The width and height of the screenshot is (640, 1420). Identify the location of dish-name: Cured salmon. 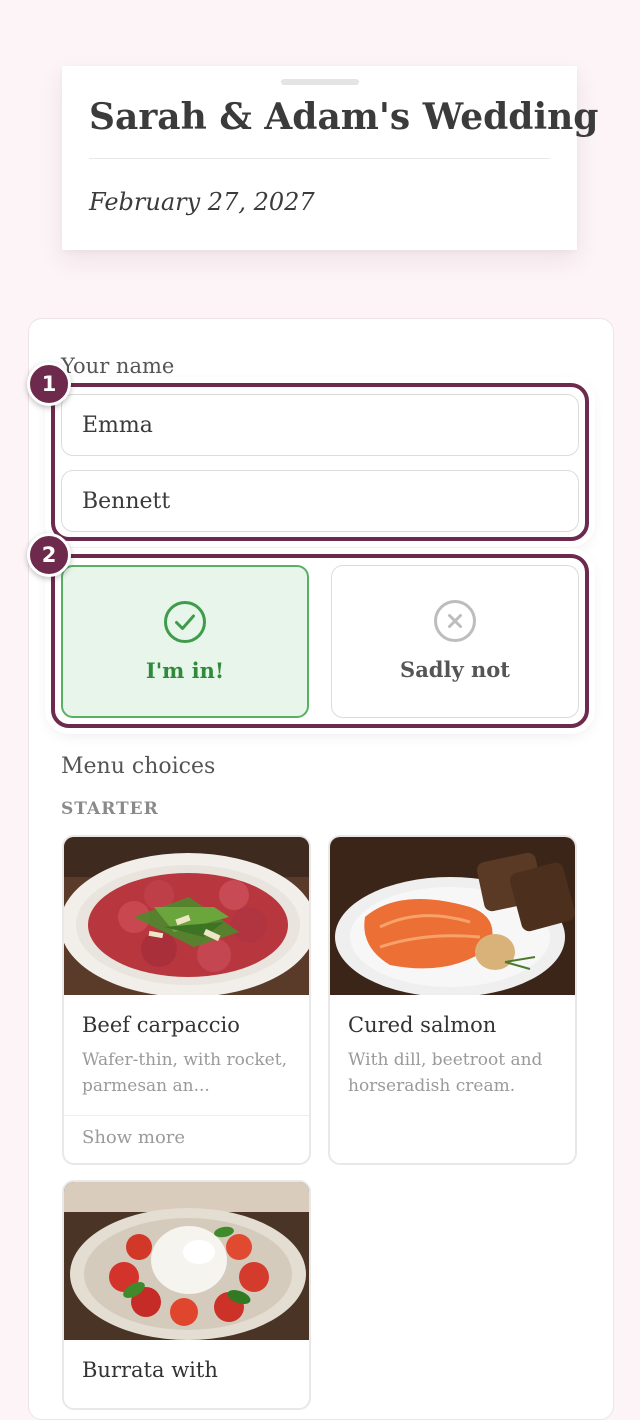
(422, 1025).